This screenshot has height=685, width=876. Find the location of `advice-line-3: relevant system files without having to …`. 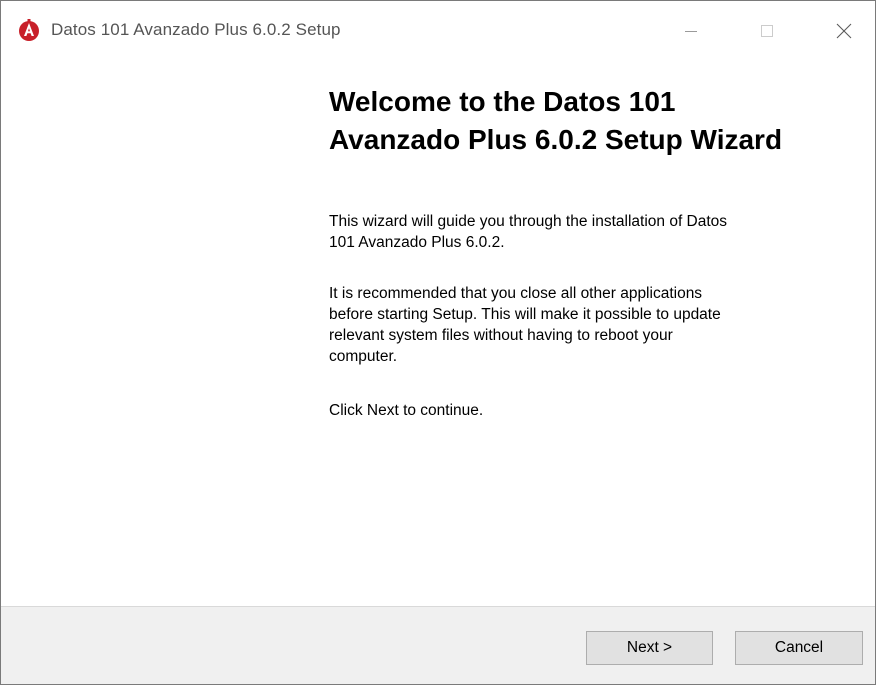

advice-line-3: relevant system files without having to … is located at coordinates (501, 335).